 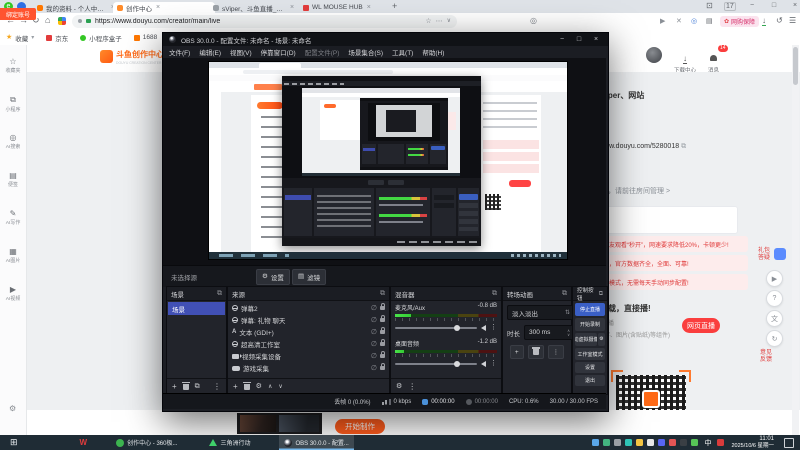 I want to click on start-button: ⊞, so click(x=14, y=442).